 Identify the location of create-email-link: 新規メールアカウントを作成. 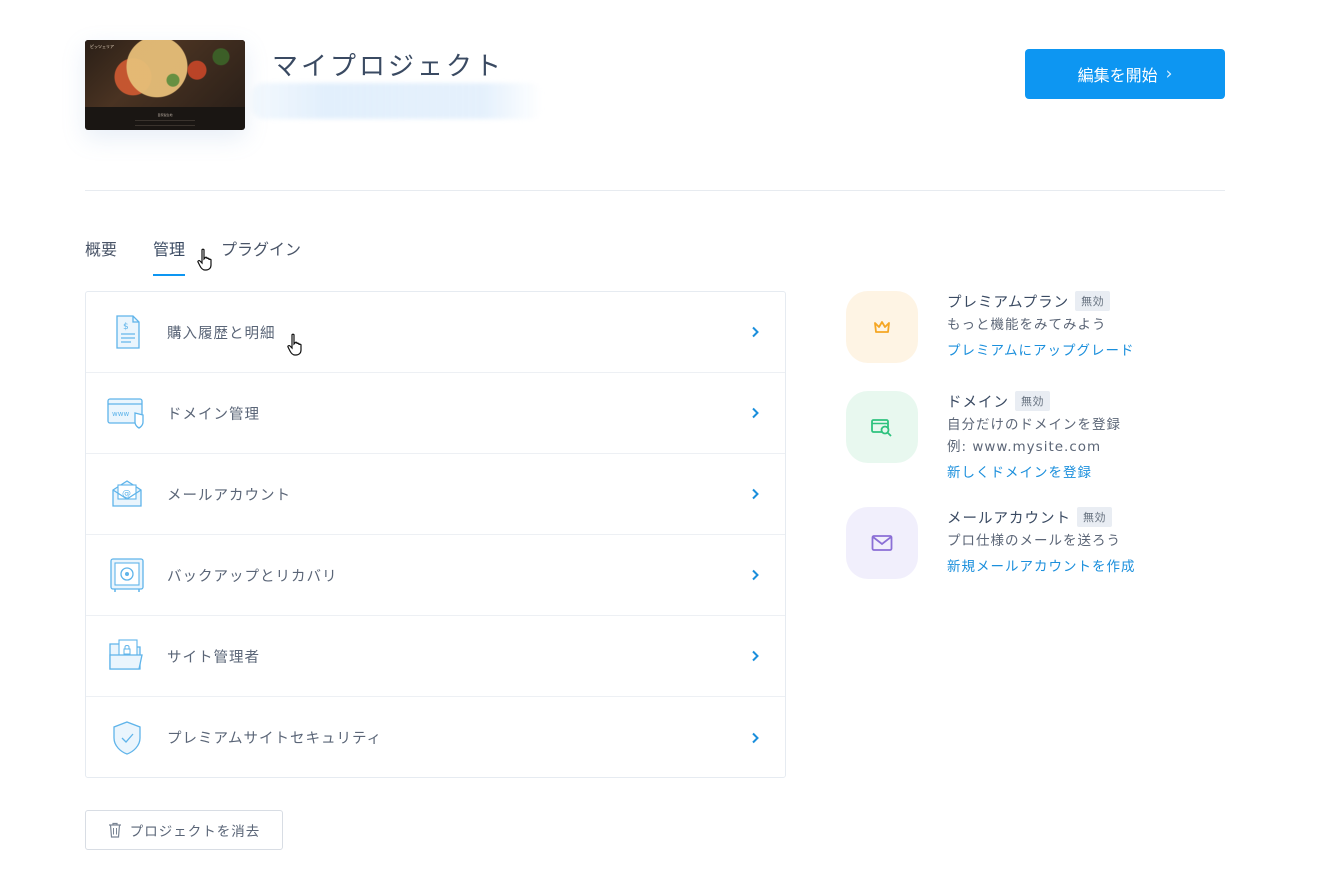
(1041, 565).